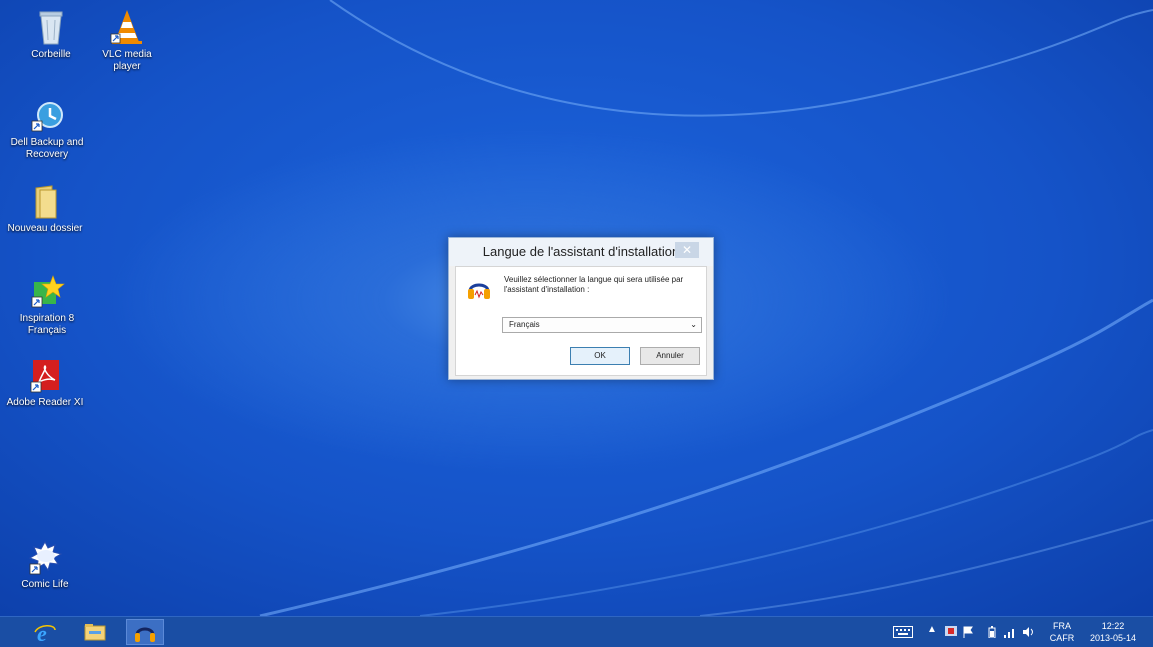 The image size is (1153, 647). I want to click on wifi-signal-icon, so click(1010, 632).